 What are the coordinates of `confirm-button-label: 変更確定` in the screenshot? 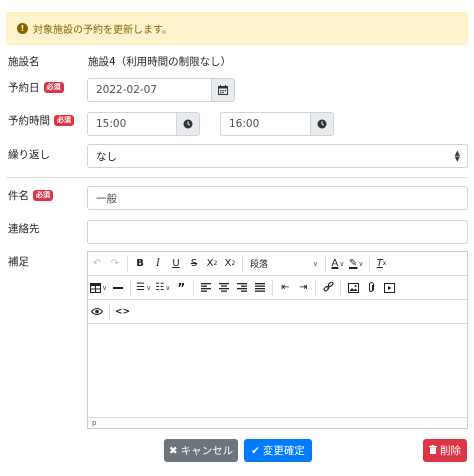 It's located at (283, 451).